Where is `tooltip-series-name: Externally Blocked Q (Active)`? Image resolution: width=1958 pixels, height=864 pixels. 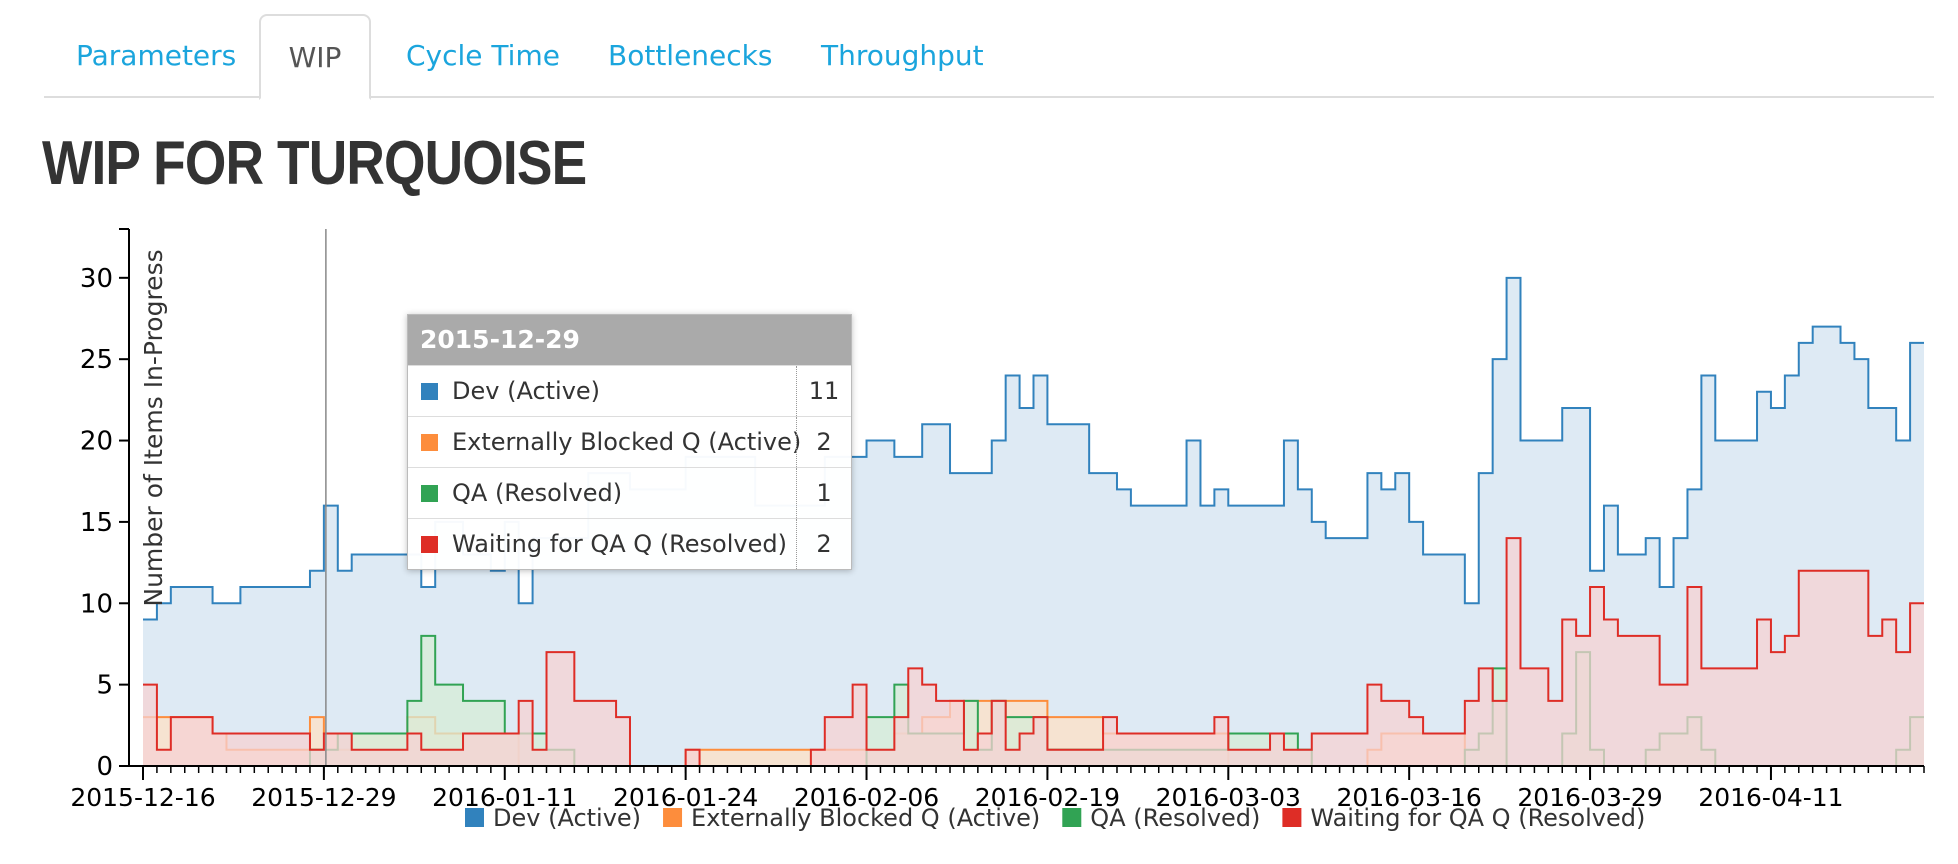
tooltip-series-name: Externally Blocked Q (Active) is located at coordinates (627, 442).